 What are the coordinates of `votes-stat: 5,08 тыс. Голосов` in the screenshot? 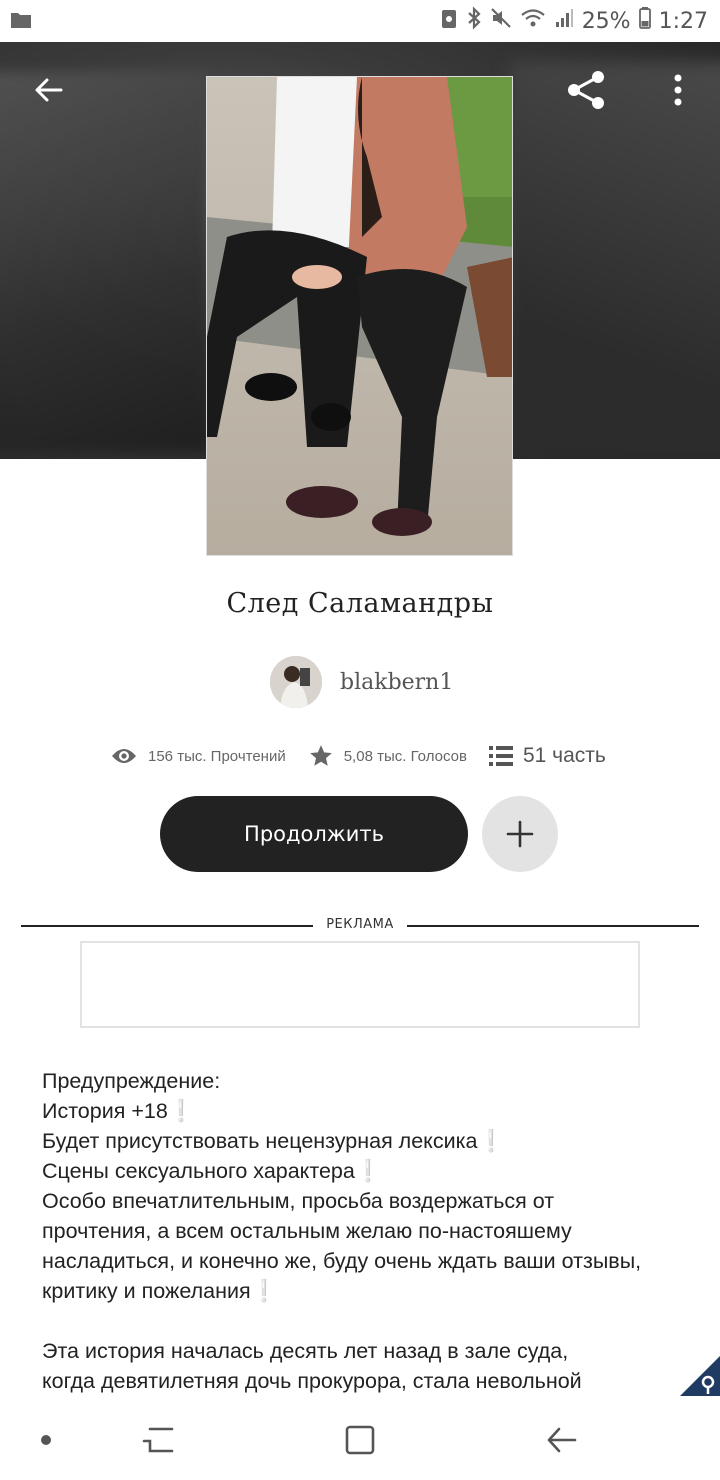 It's located at (387, 756).